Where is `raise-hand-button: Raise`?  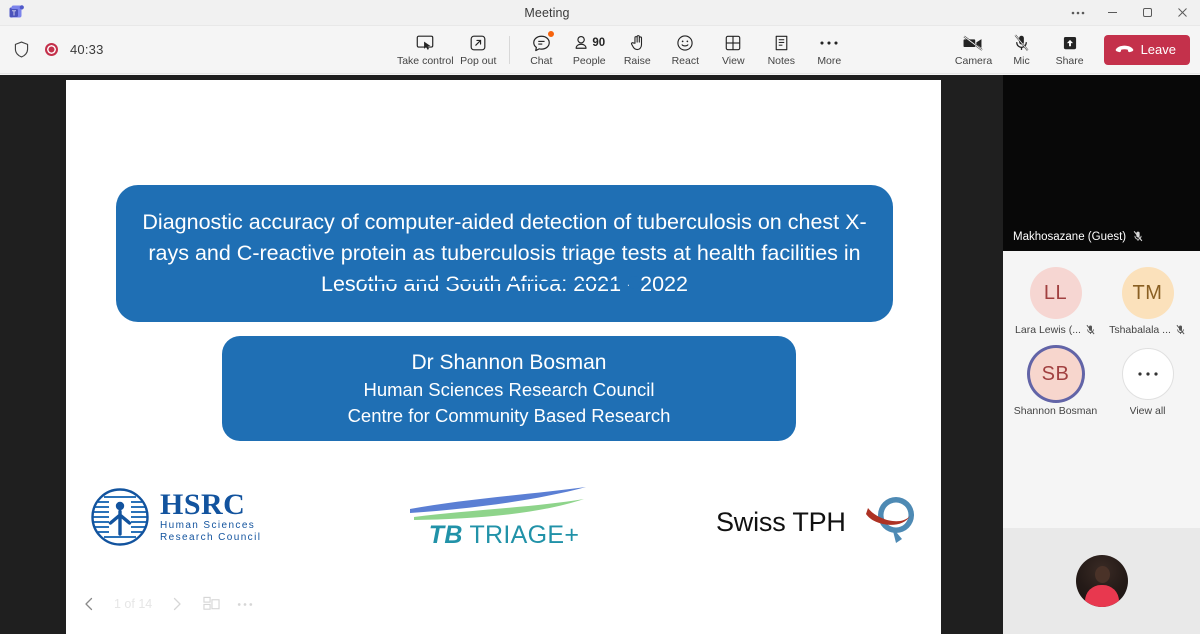
raise-hand-button: Raise is located at coordinates (637, 50).